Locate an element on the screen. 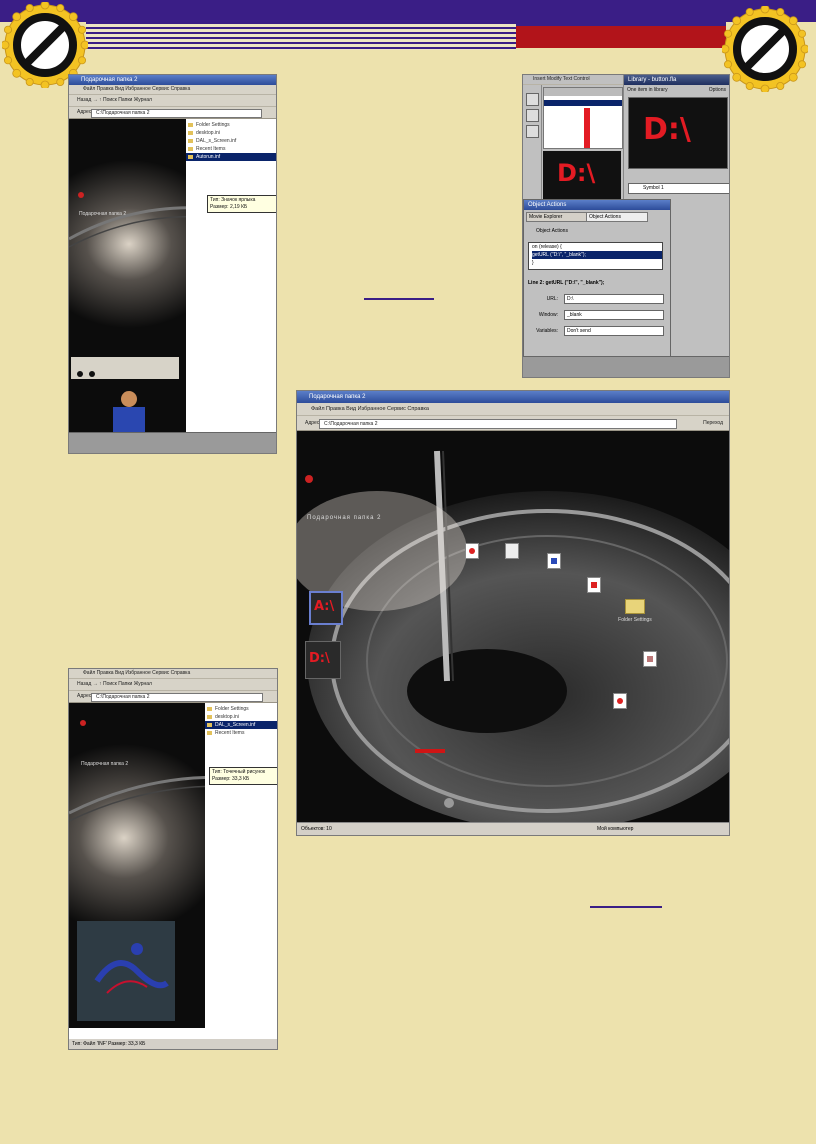 This screenshot has width=816, height=1144. tools-panel is located at coordinates (532, 145).